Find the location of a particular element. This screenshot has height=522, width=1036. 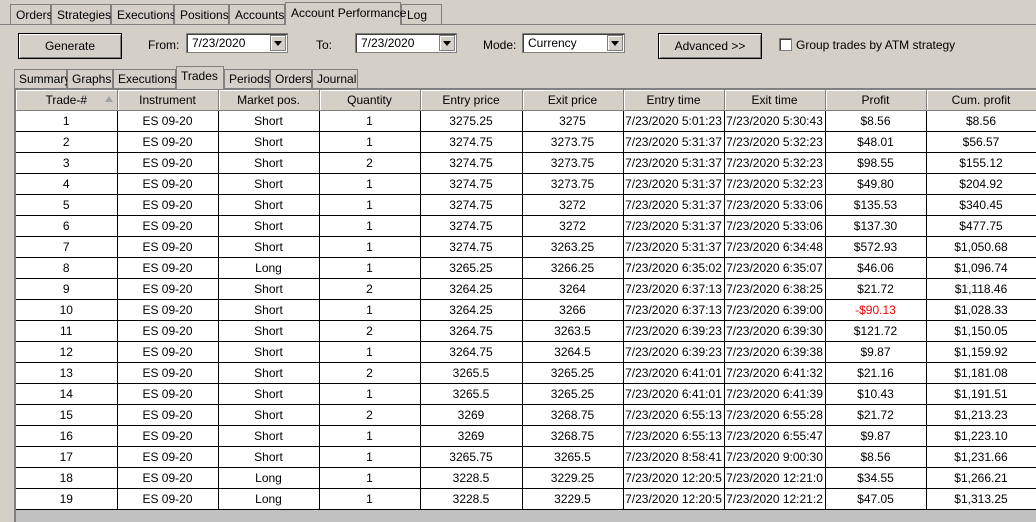

tab-label: Journal is located at coordinates (337, 79).